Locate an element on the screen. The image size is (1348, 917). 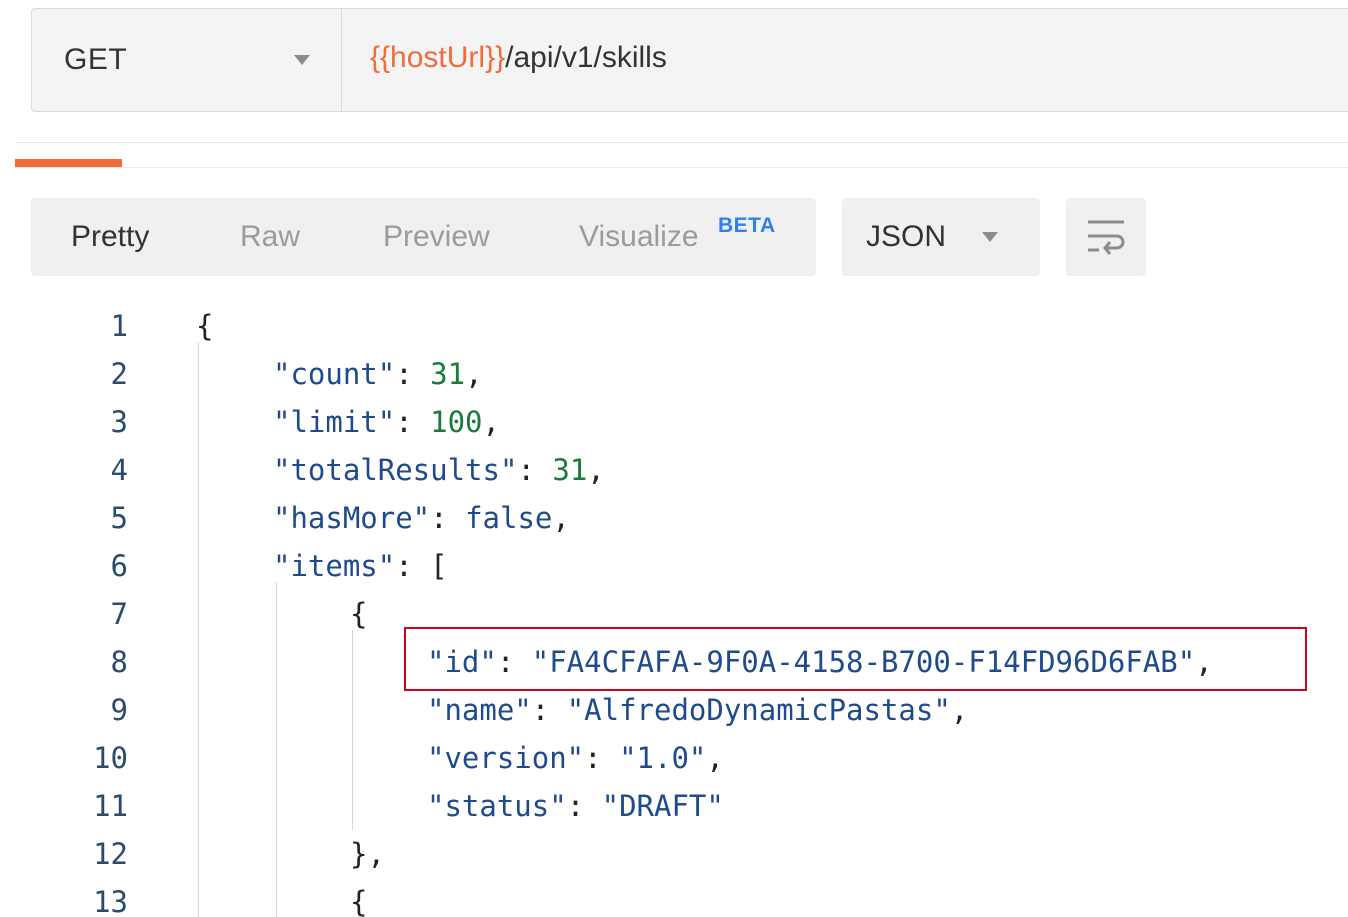
code-line: 2 "count": 31, is located at coordinates (674, 374).